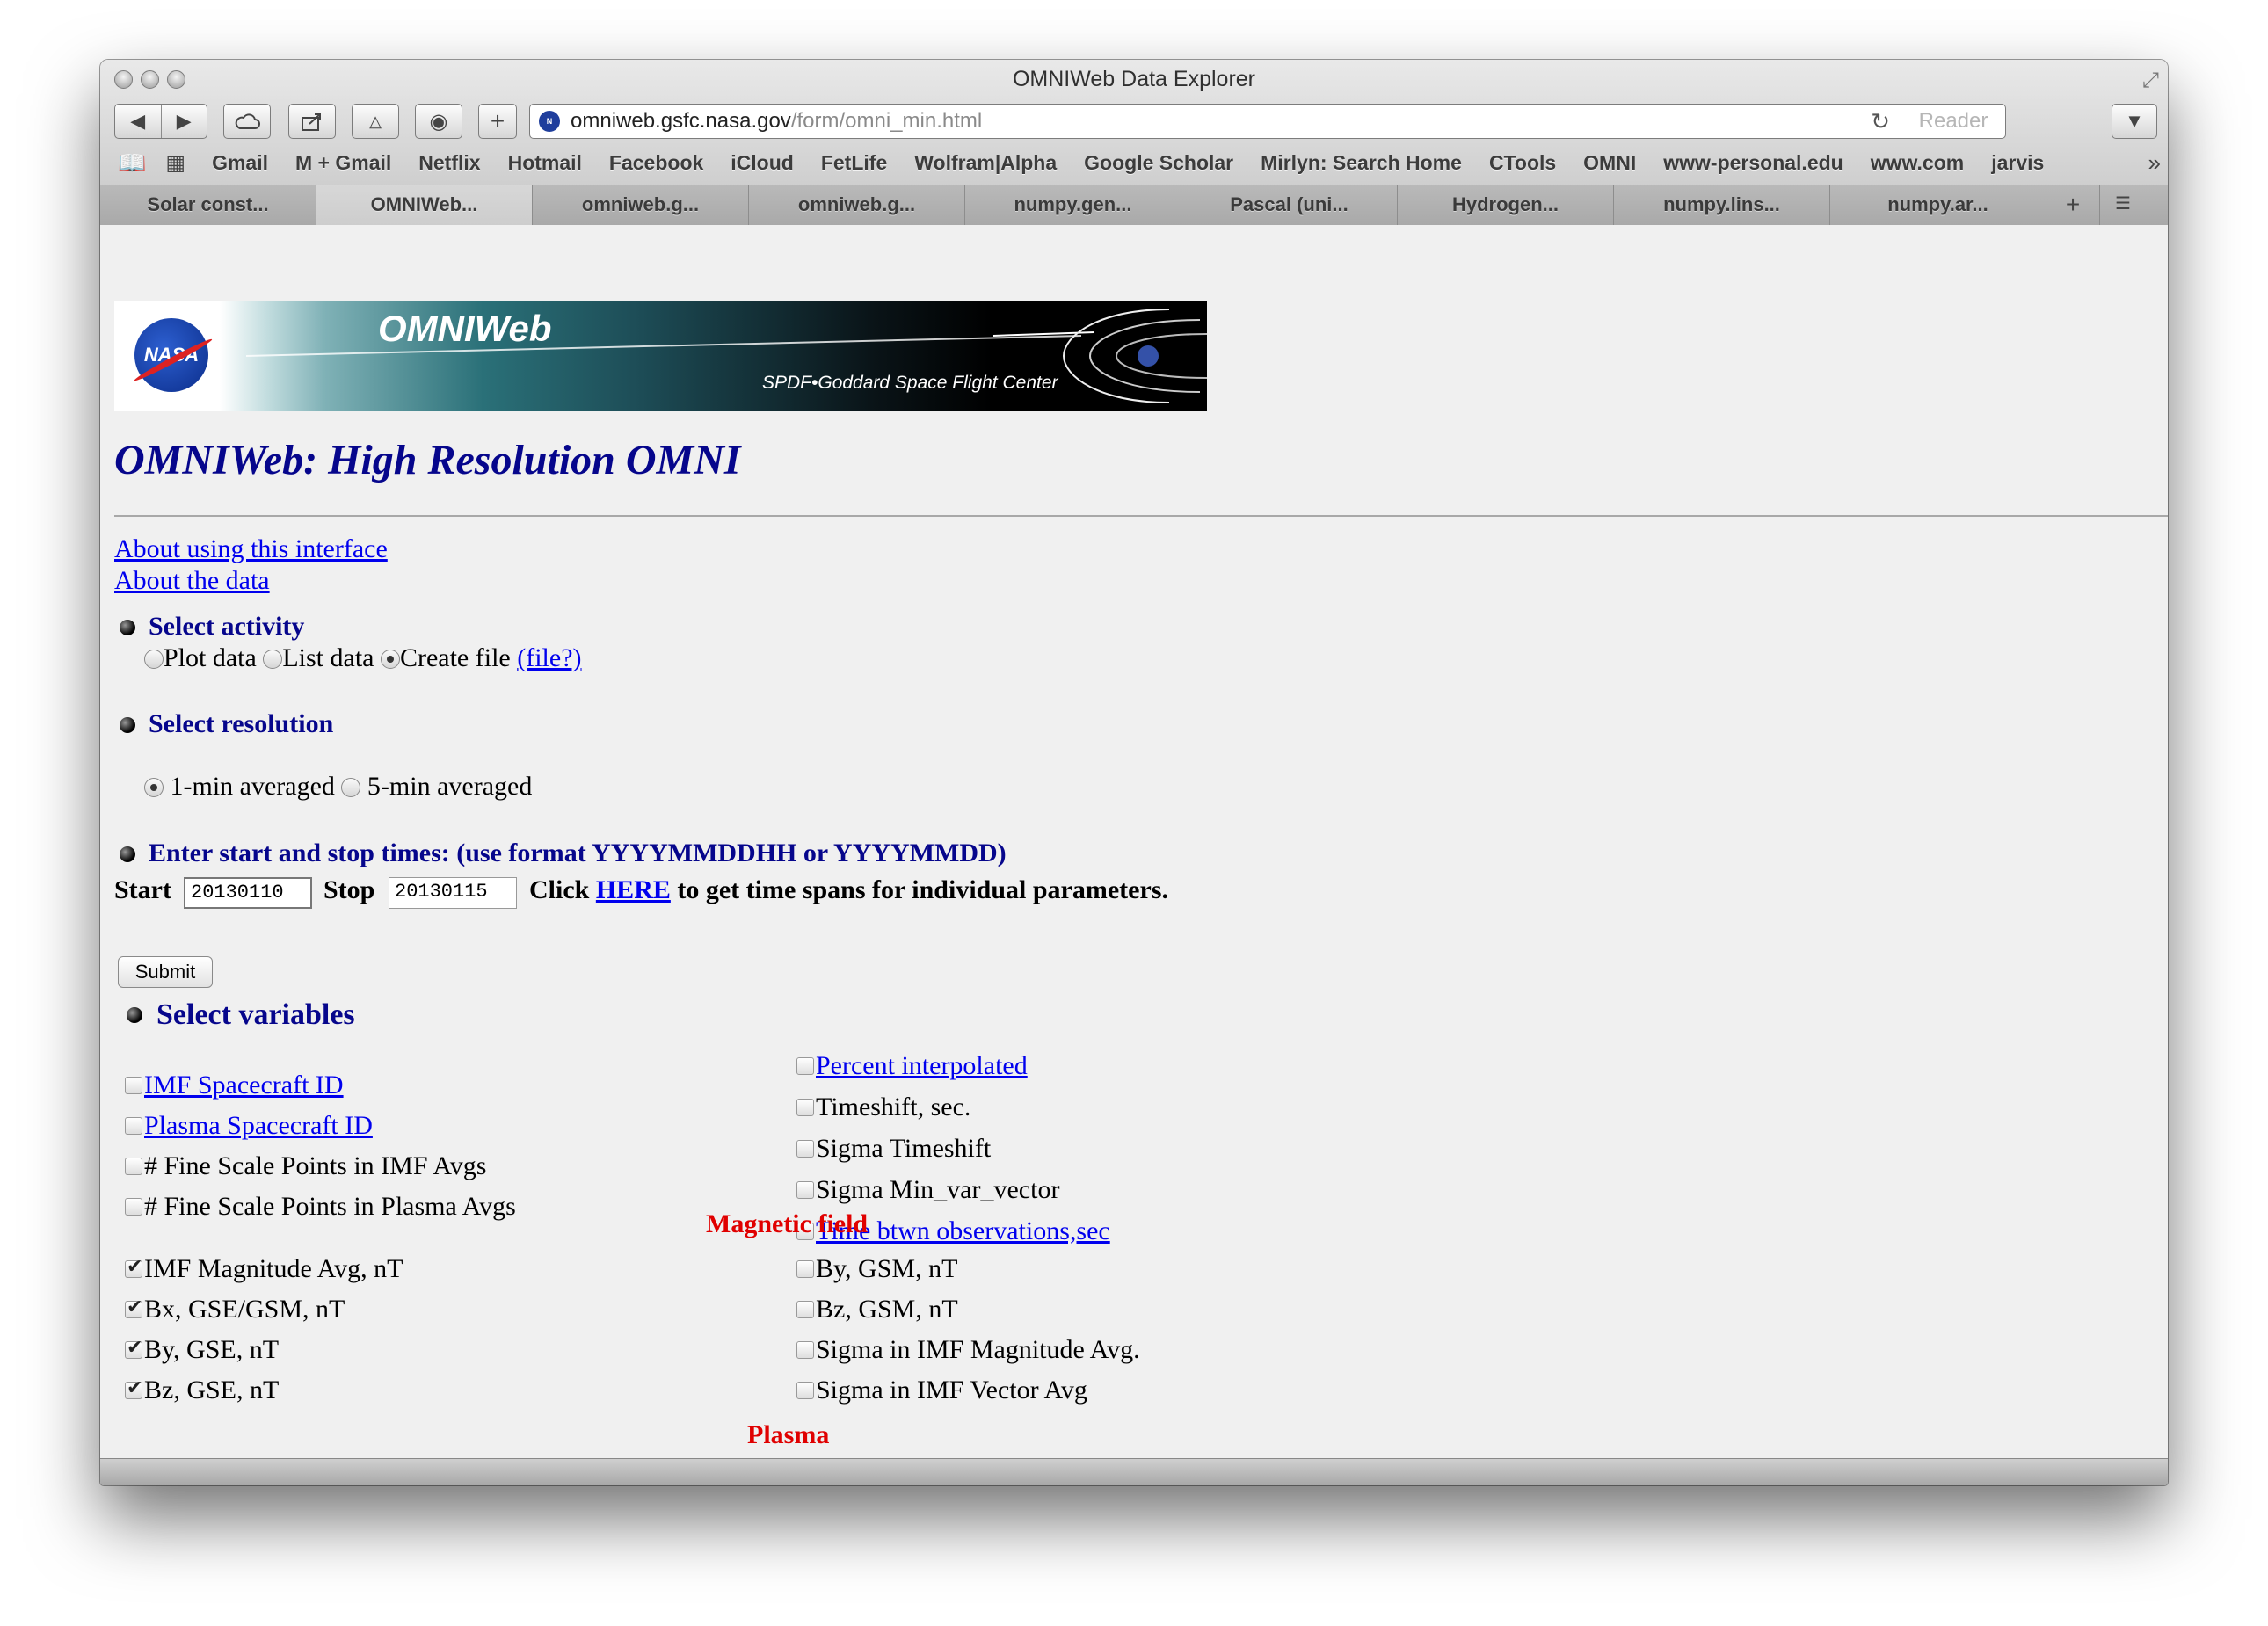 The width and height of the screenshot is (2268, 1626). What do you see at coordinates (2135, 121) in the screenshot?
I see `downloads-button: ▼` at bounding box center [2135, 121].